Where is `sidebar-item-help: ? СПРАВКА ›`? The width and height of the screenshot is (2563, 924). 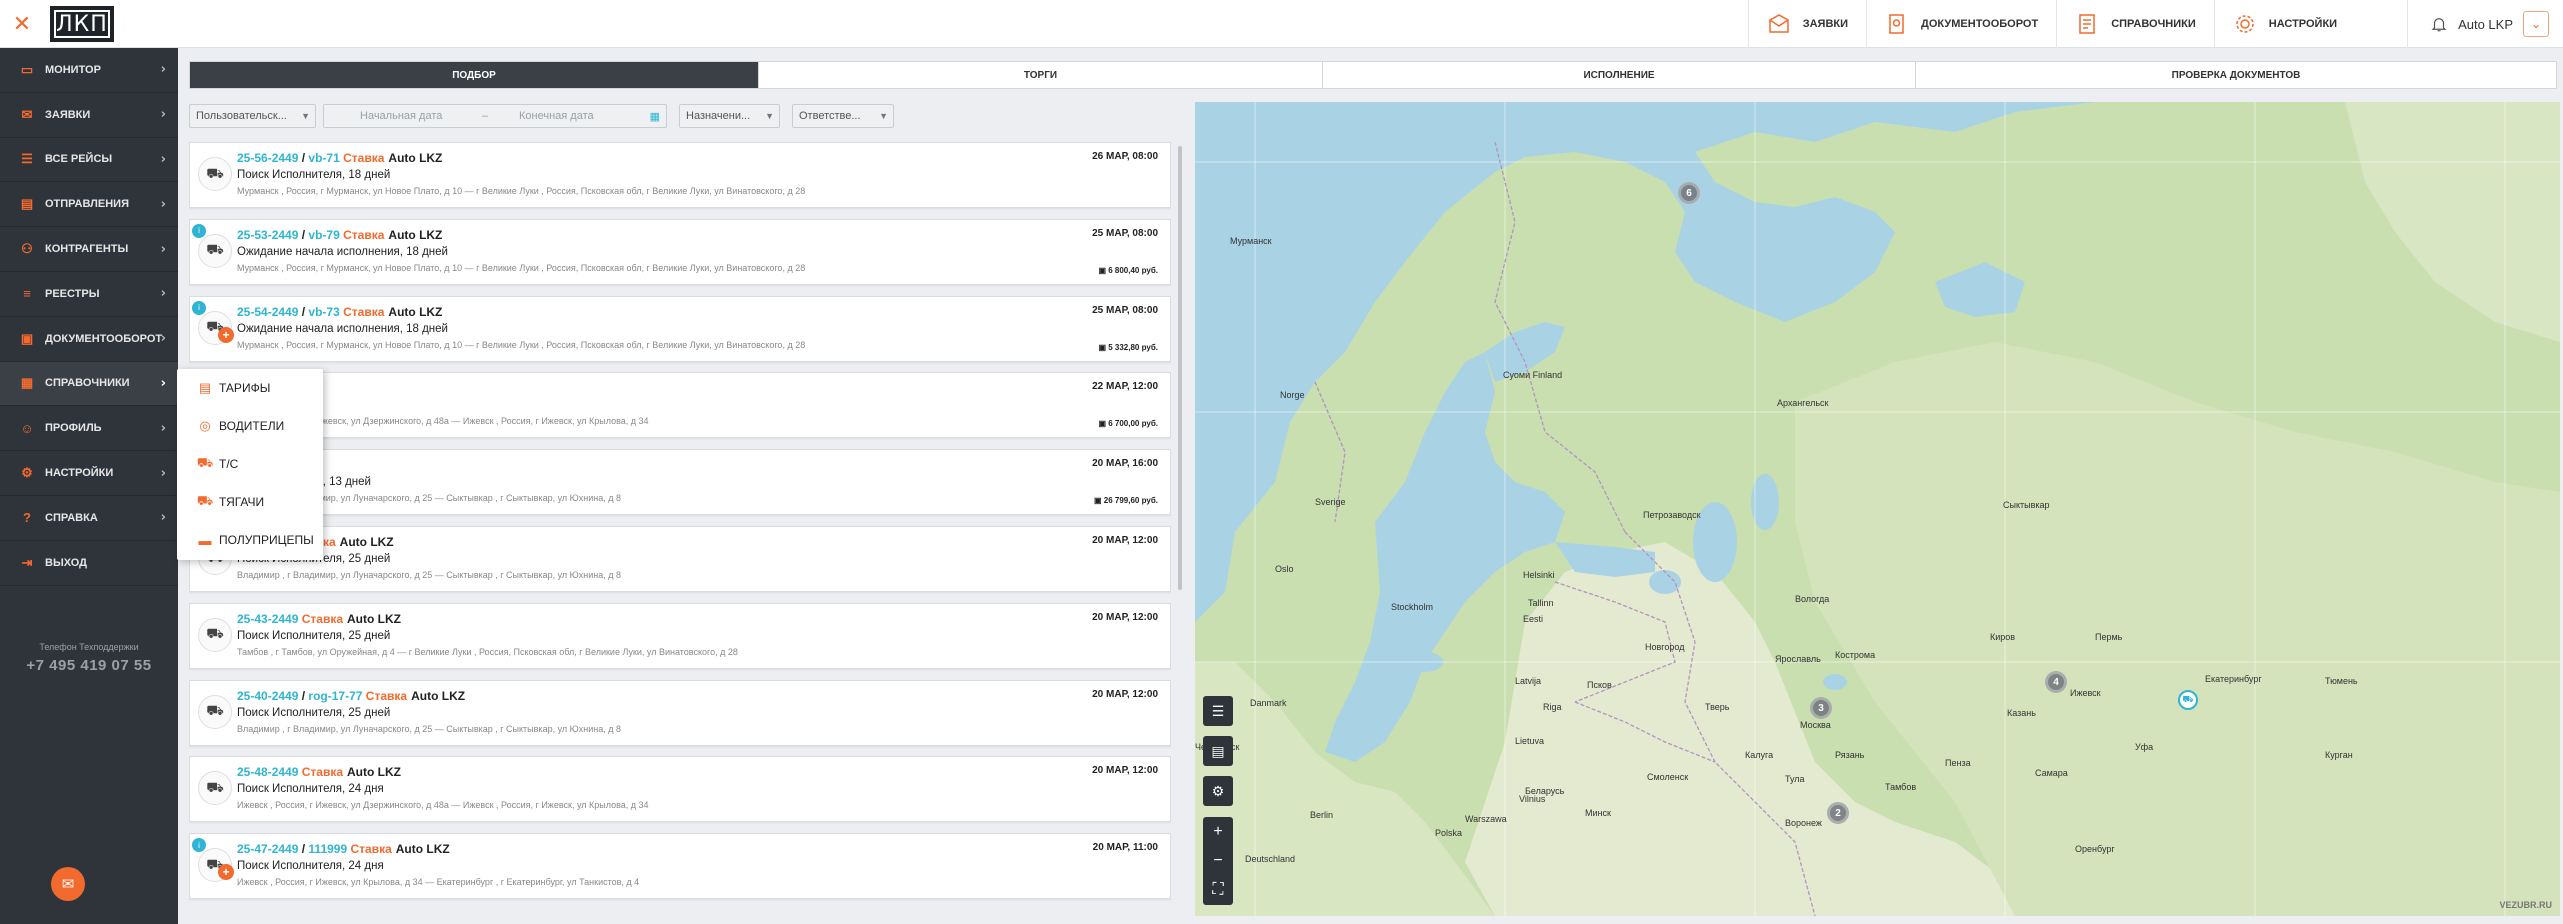 sidebar-item-help: ? СПРАВКА › is located at coordinates (89, 518).